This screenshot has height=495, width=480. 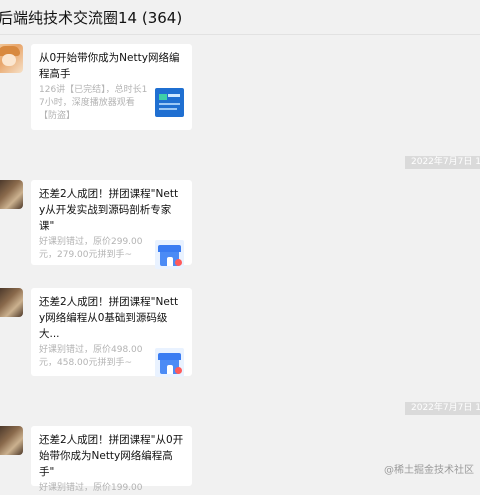 I want to click on card-body: 126讲【已完结】，总时长17小时，深度播放器观看【防盗】, so click(x=111, y=103).